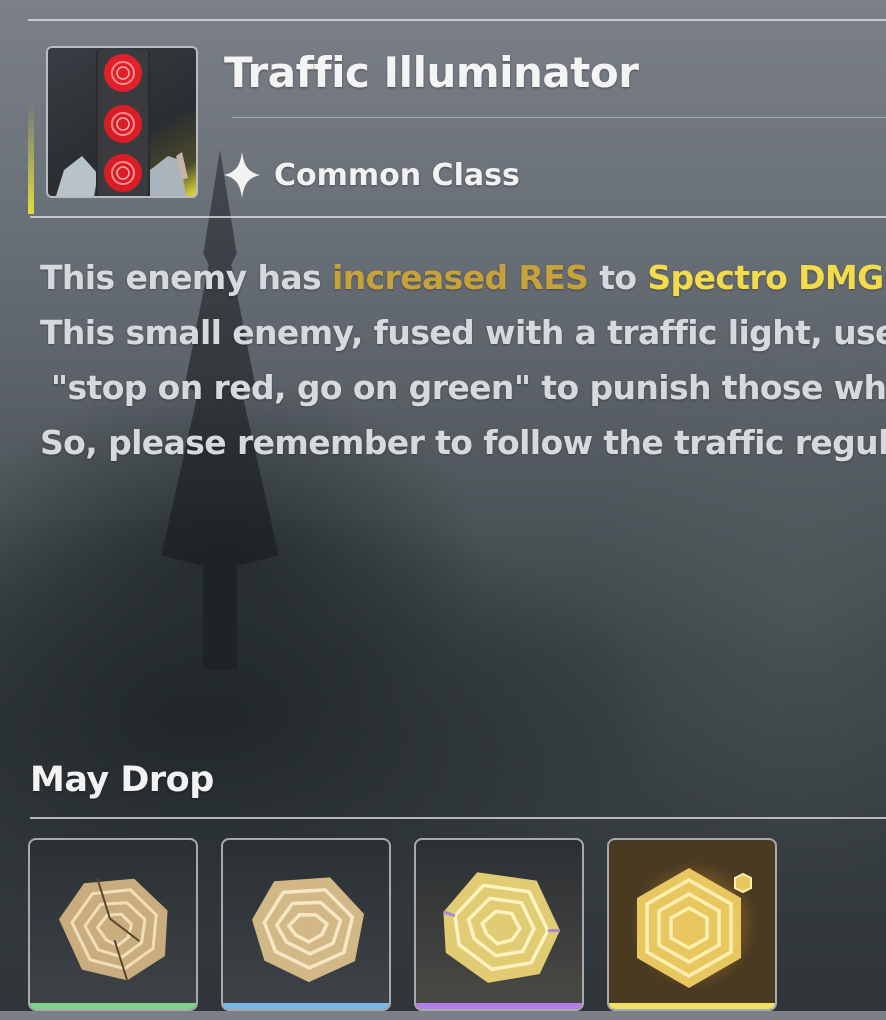 Image resolution: width=886 pixels, height=1020 pixels. I want to click on may-drop-title: May Drop, so click(122, 780).